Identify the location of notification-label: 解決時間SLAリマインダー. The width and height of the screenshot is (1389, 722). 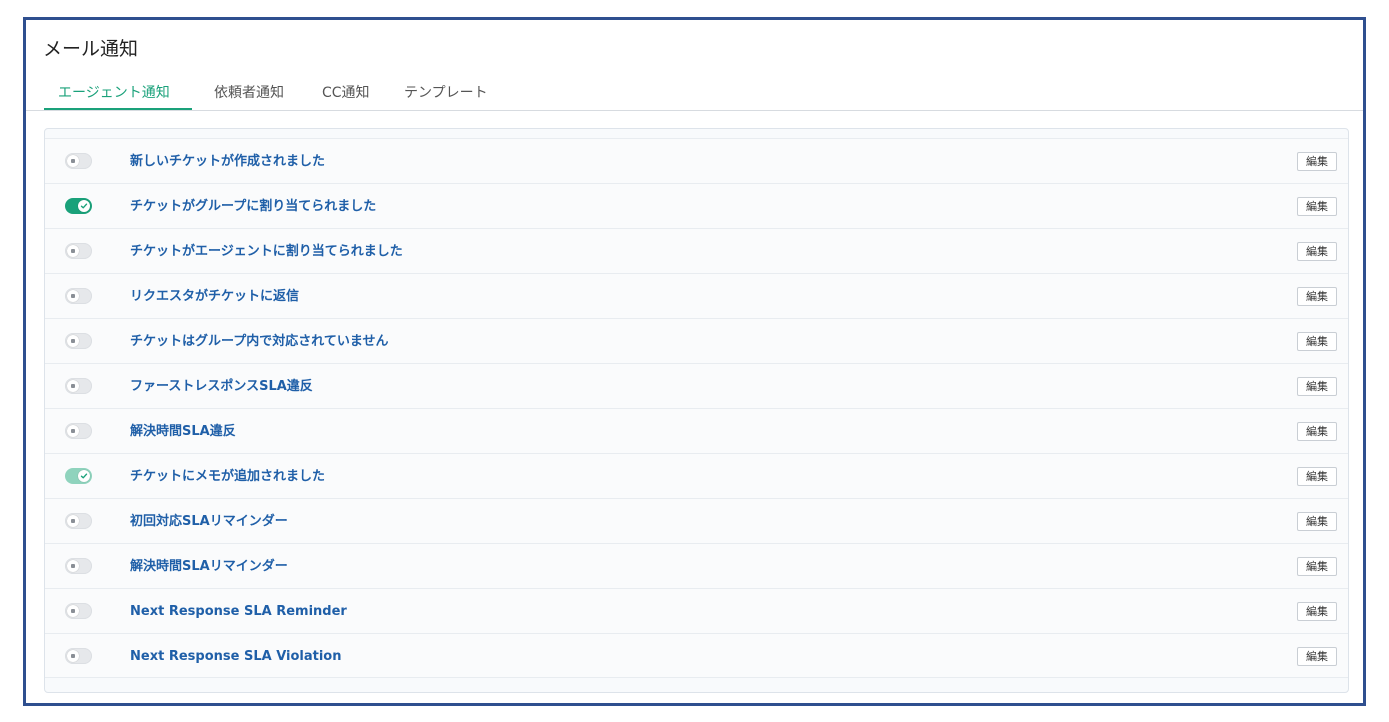
(209, 566).